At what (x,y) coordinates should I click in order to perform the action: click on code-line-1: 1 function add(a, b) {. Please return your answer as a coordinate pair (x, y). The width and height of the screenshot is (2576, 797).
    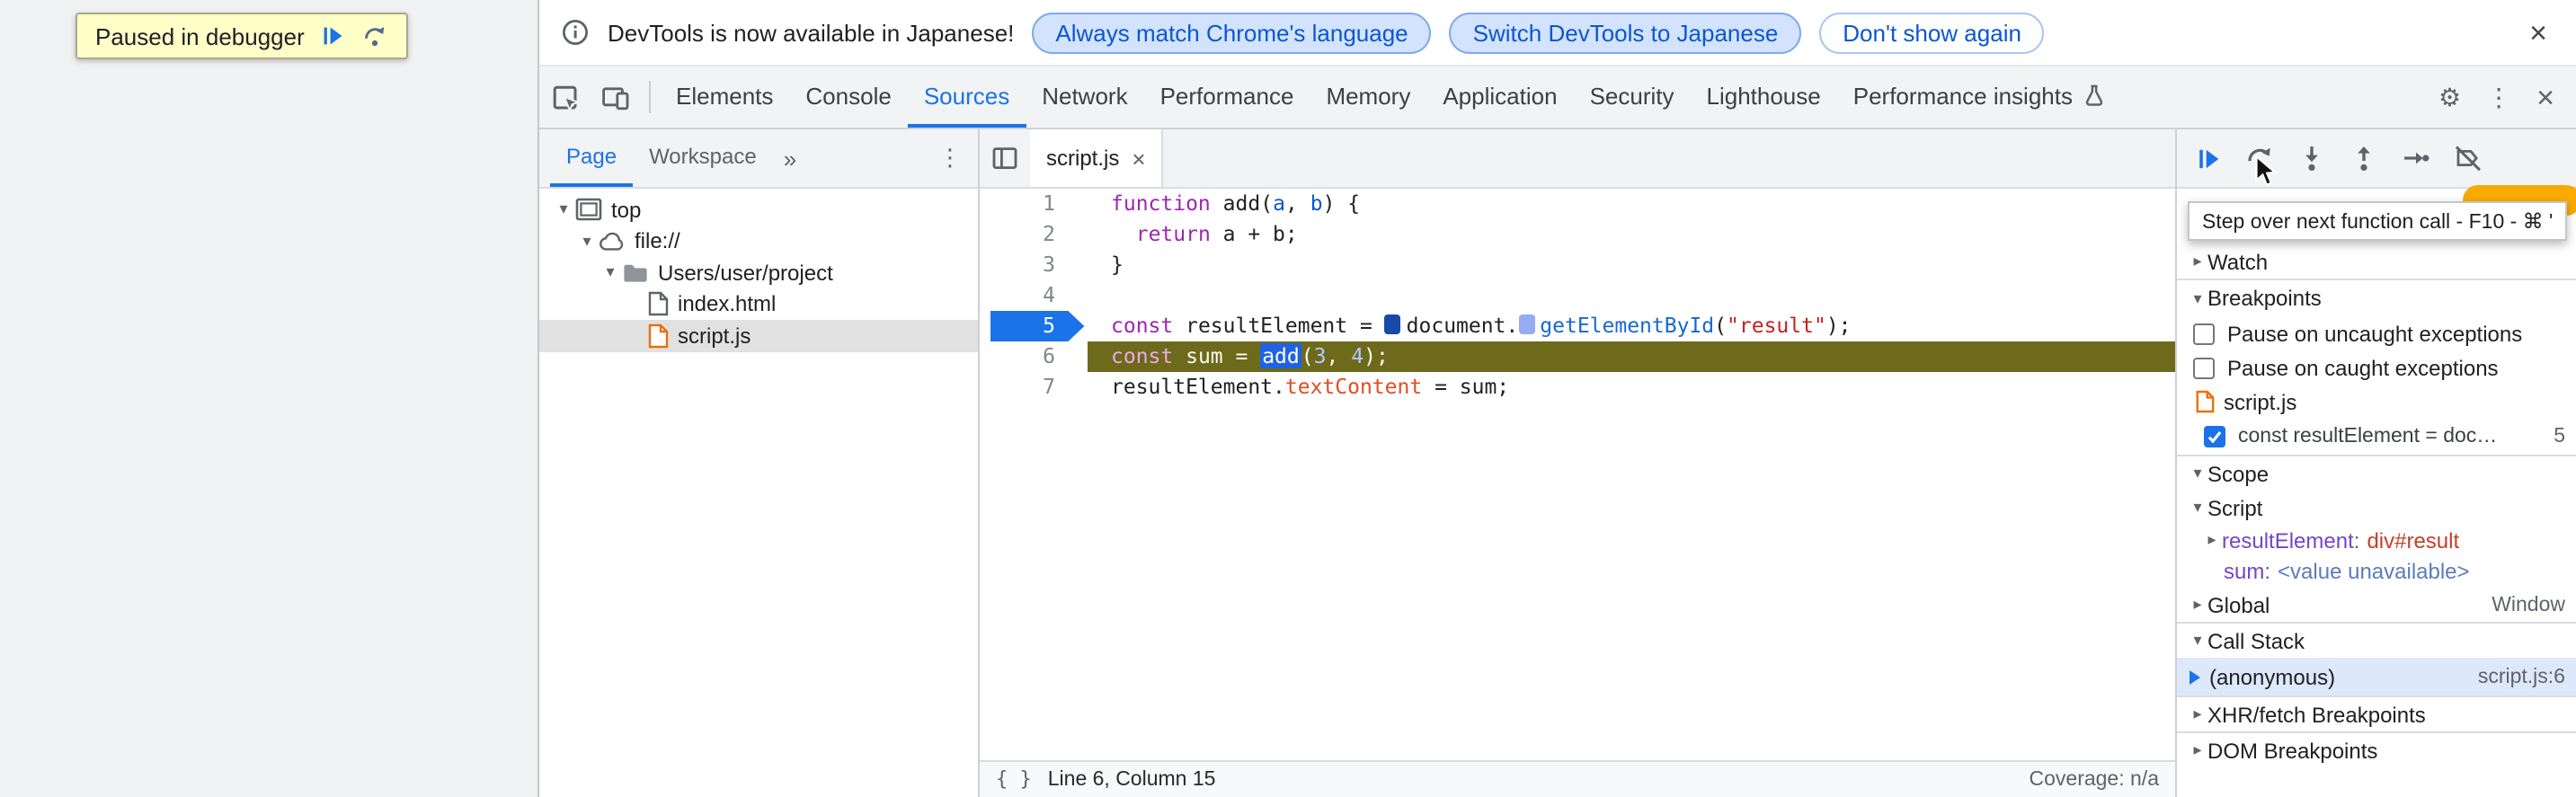
    Looking at the image, I should click on (1577, 204).